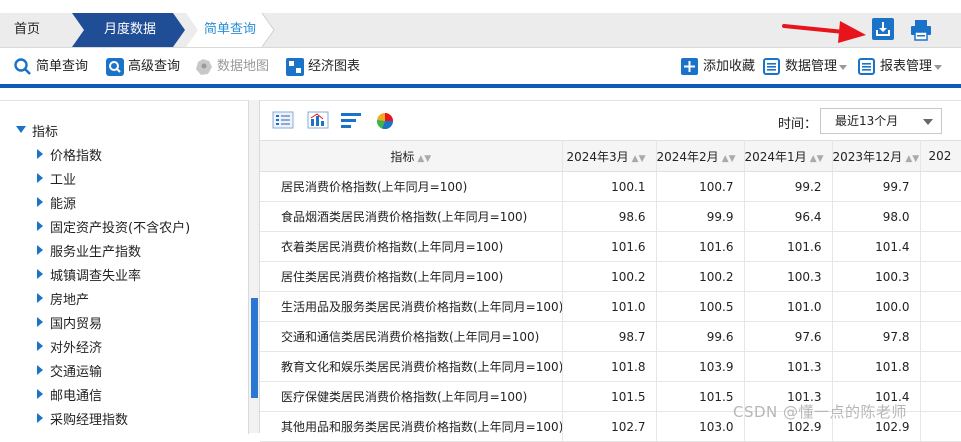  What do you see at coordinates (480, 86) in the screenshot?
I see `toolbar-divider` at bounding box center [480, 86].